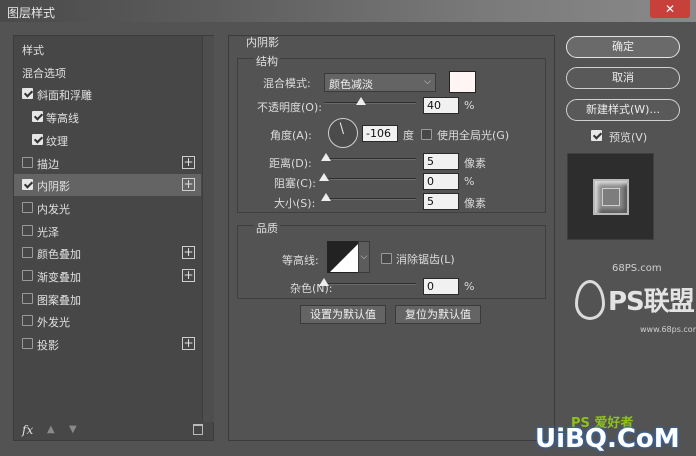 This screenshot has height=456, width=696. I want to click on set-default-button: 设置为默认值, so click(343, 314).